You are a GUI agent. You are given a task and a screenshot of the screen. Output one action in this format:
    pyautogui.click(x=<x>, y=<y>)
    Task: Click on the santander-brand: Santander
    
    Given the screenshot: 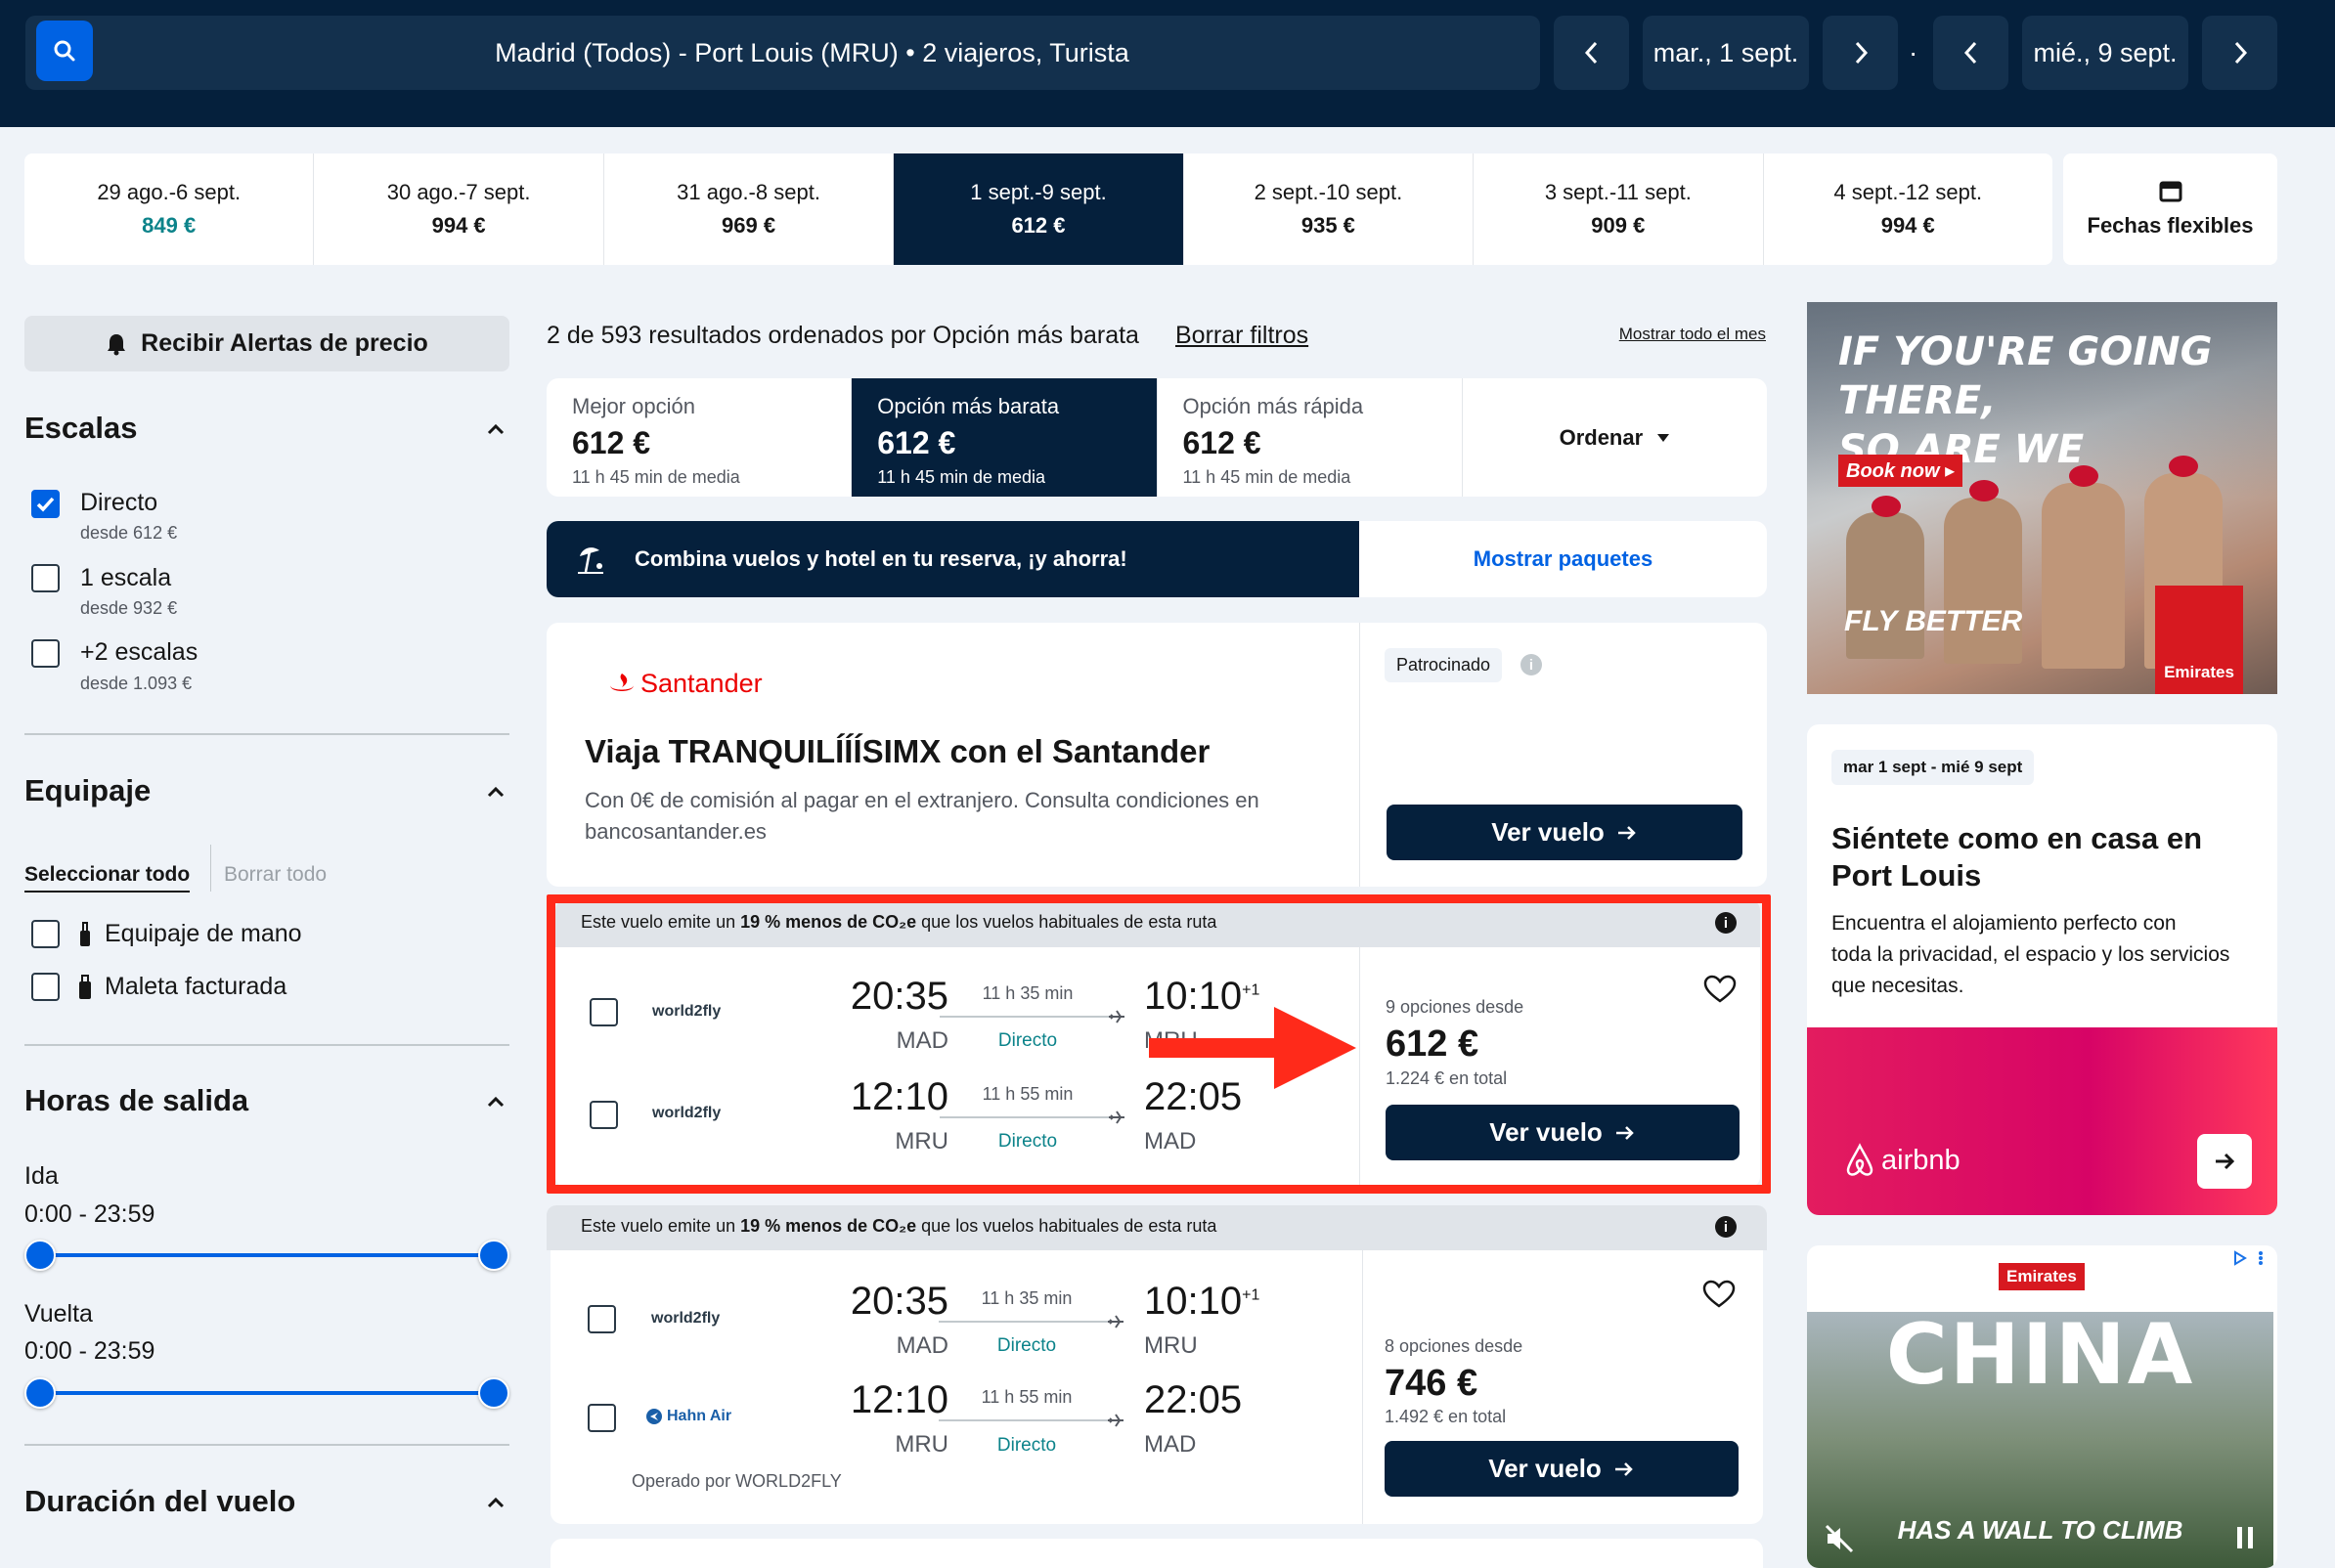 What is the action you would take?
    pyautogui.click(x=701, y=683)
    